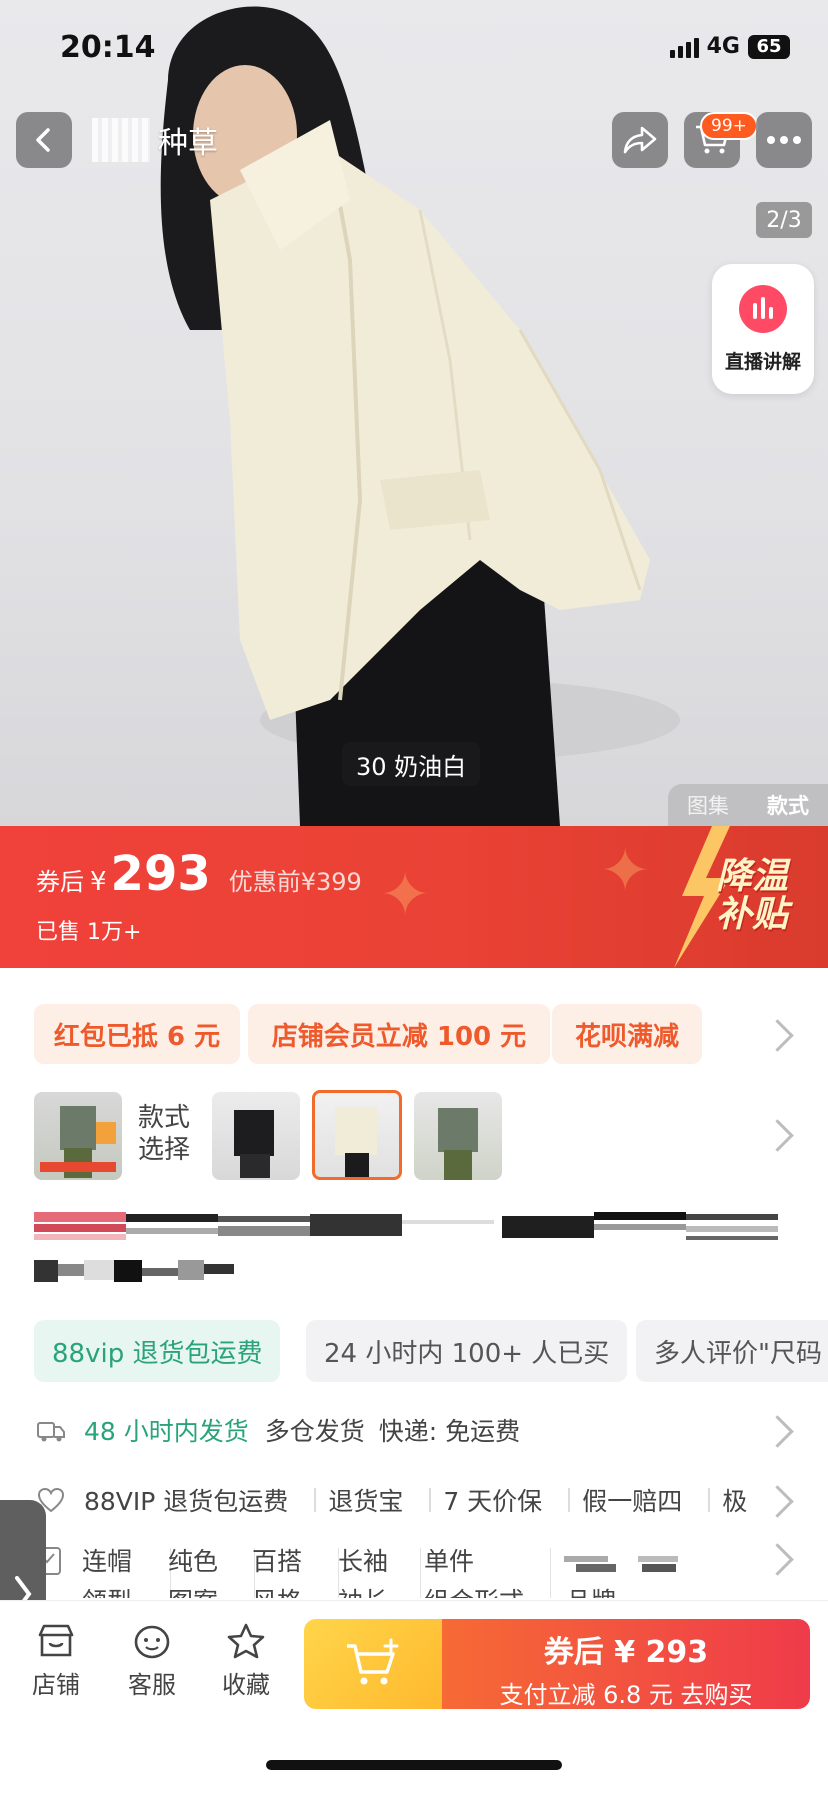 The image size is (828, 1793). Describe the element at coordinates (152, 1685) in the screenshot. I see `service-label: 客服` at that location.